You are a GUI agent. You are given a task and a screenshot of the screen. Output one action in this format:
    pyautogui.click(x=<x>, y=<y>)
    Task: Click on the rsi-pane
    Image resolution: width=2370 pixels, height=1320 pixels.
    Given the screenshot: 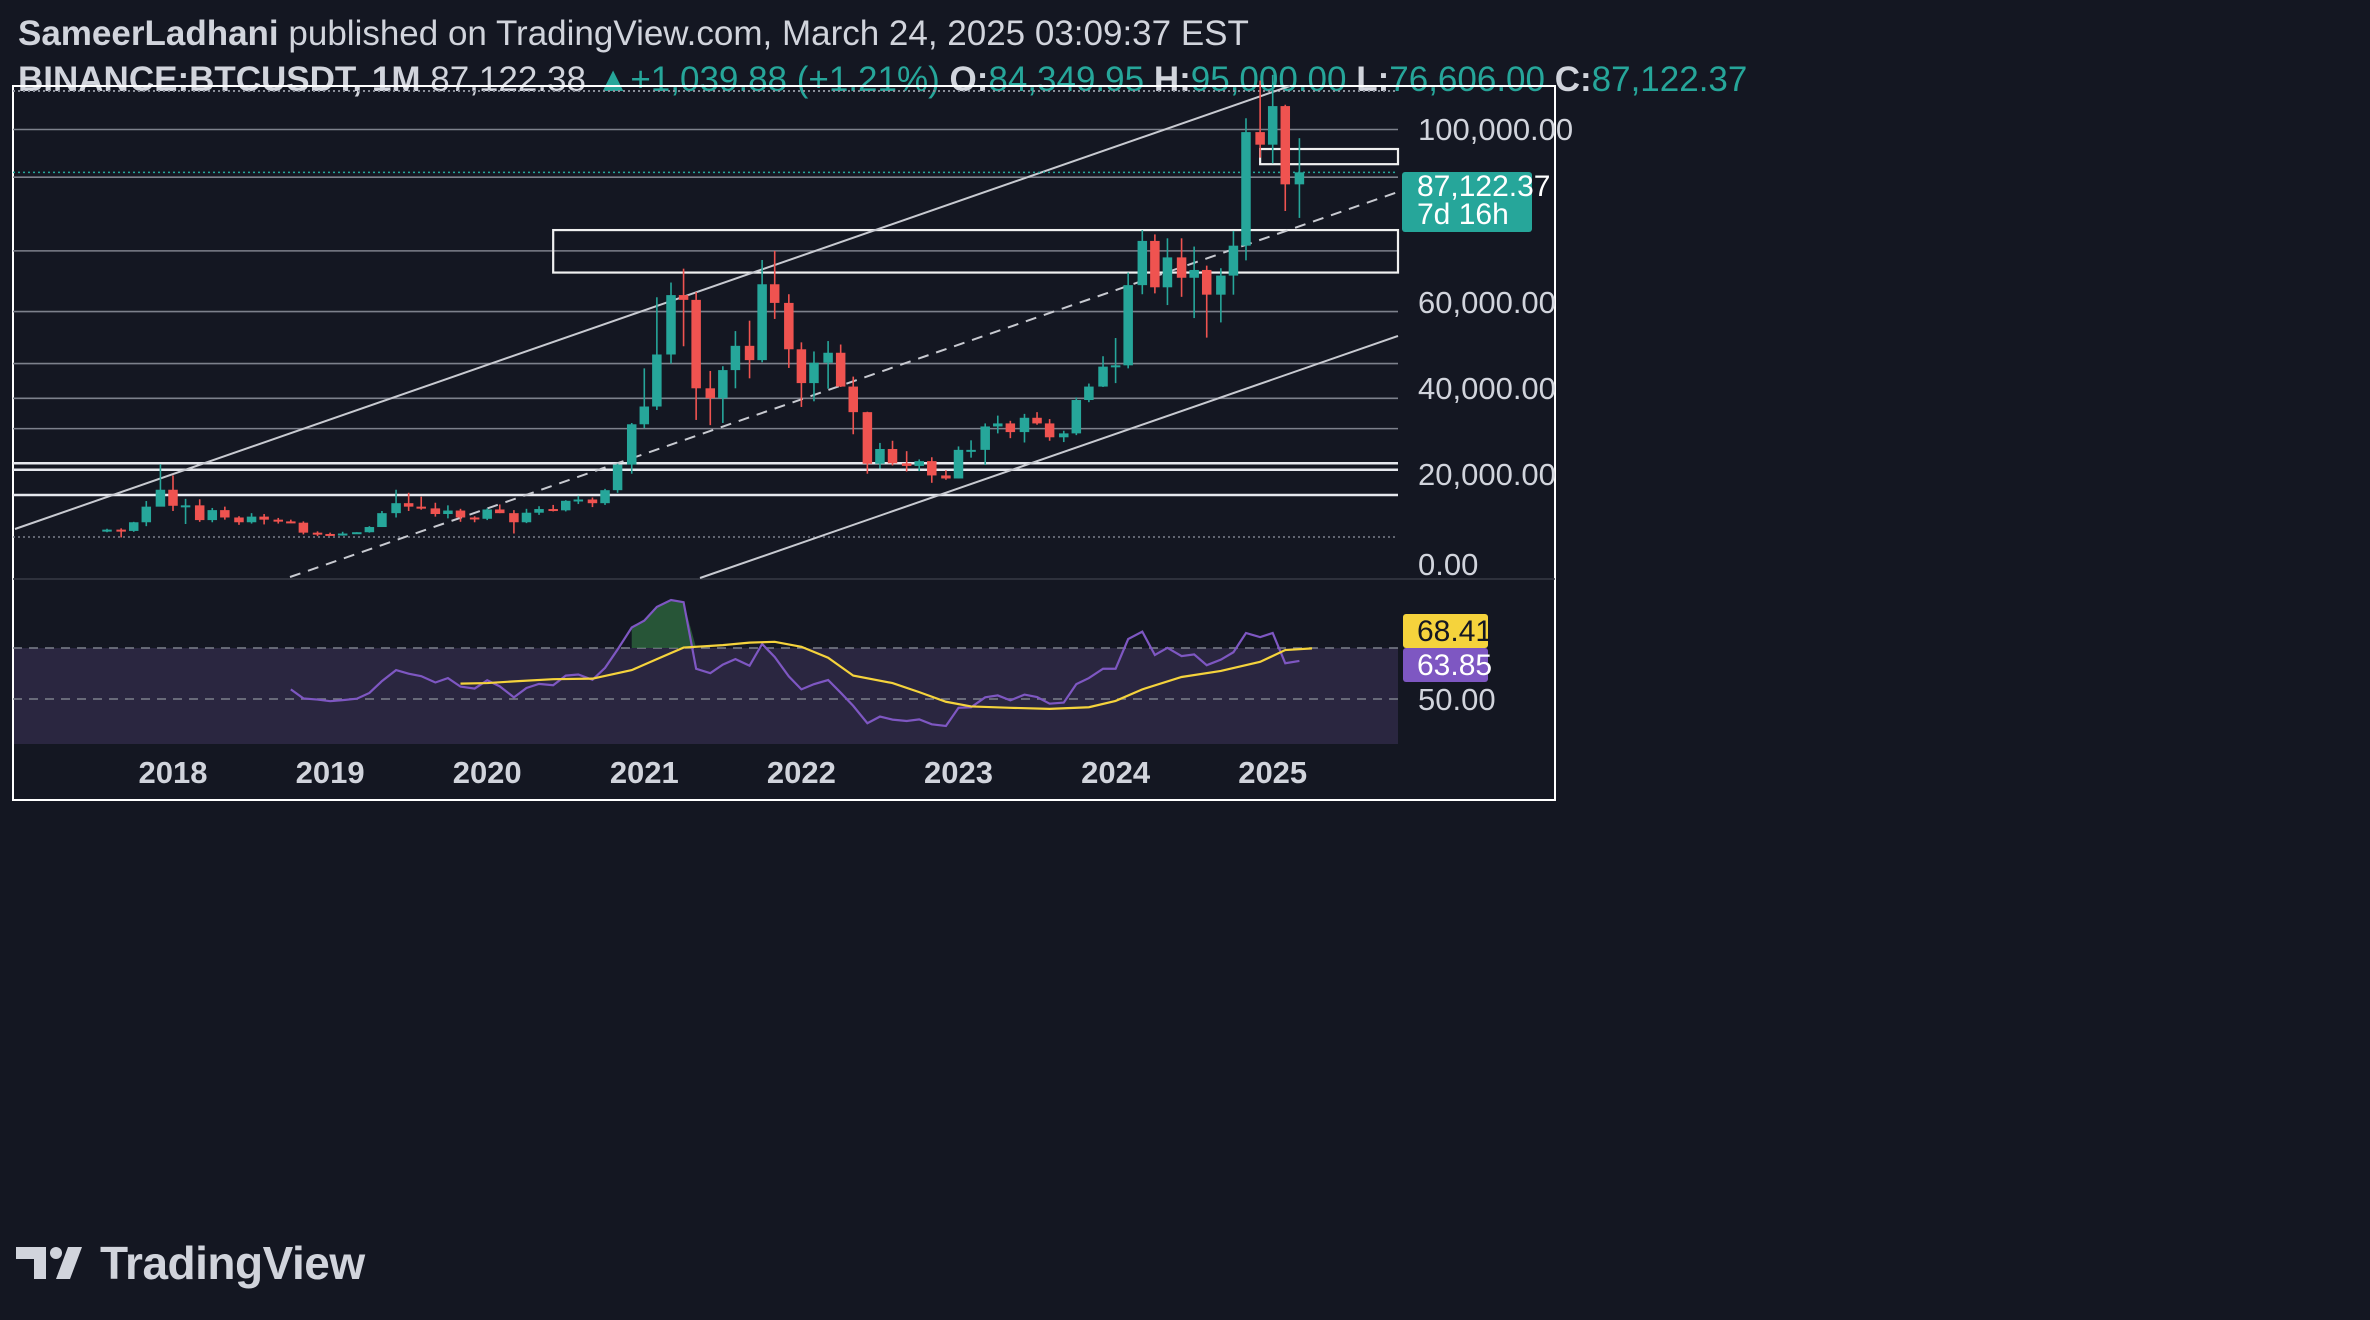 What is the action you would take?
    pyautogui.click(x=705, y=671)
    